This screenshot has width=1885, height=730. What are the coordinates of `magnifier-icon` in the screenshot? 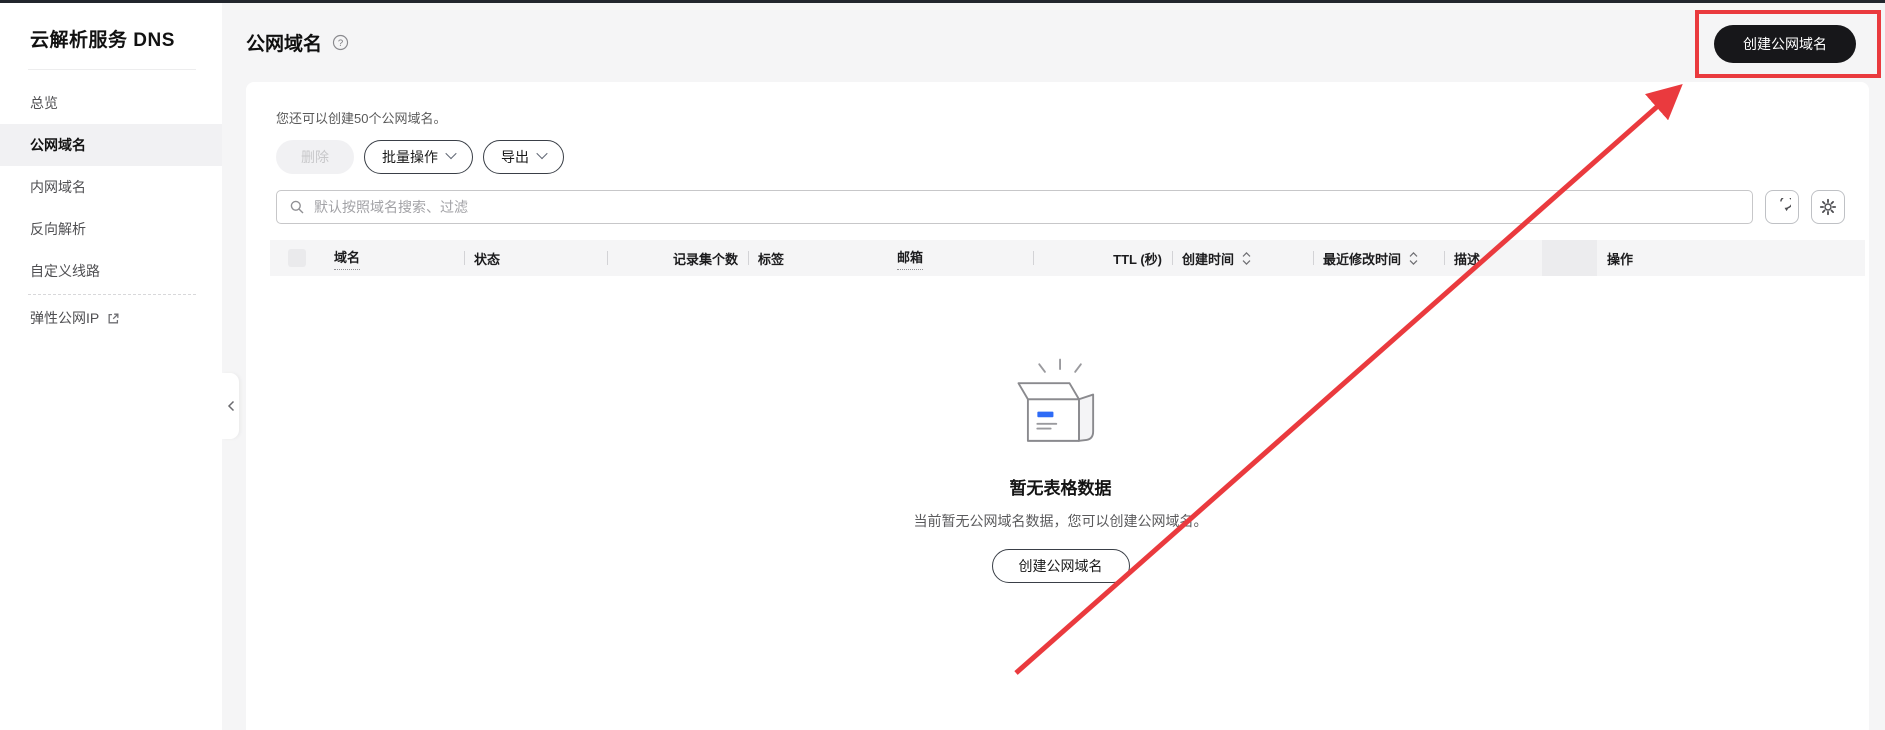 It's located at (297, 207).